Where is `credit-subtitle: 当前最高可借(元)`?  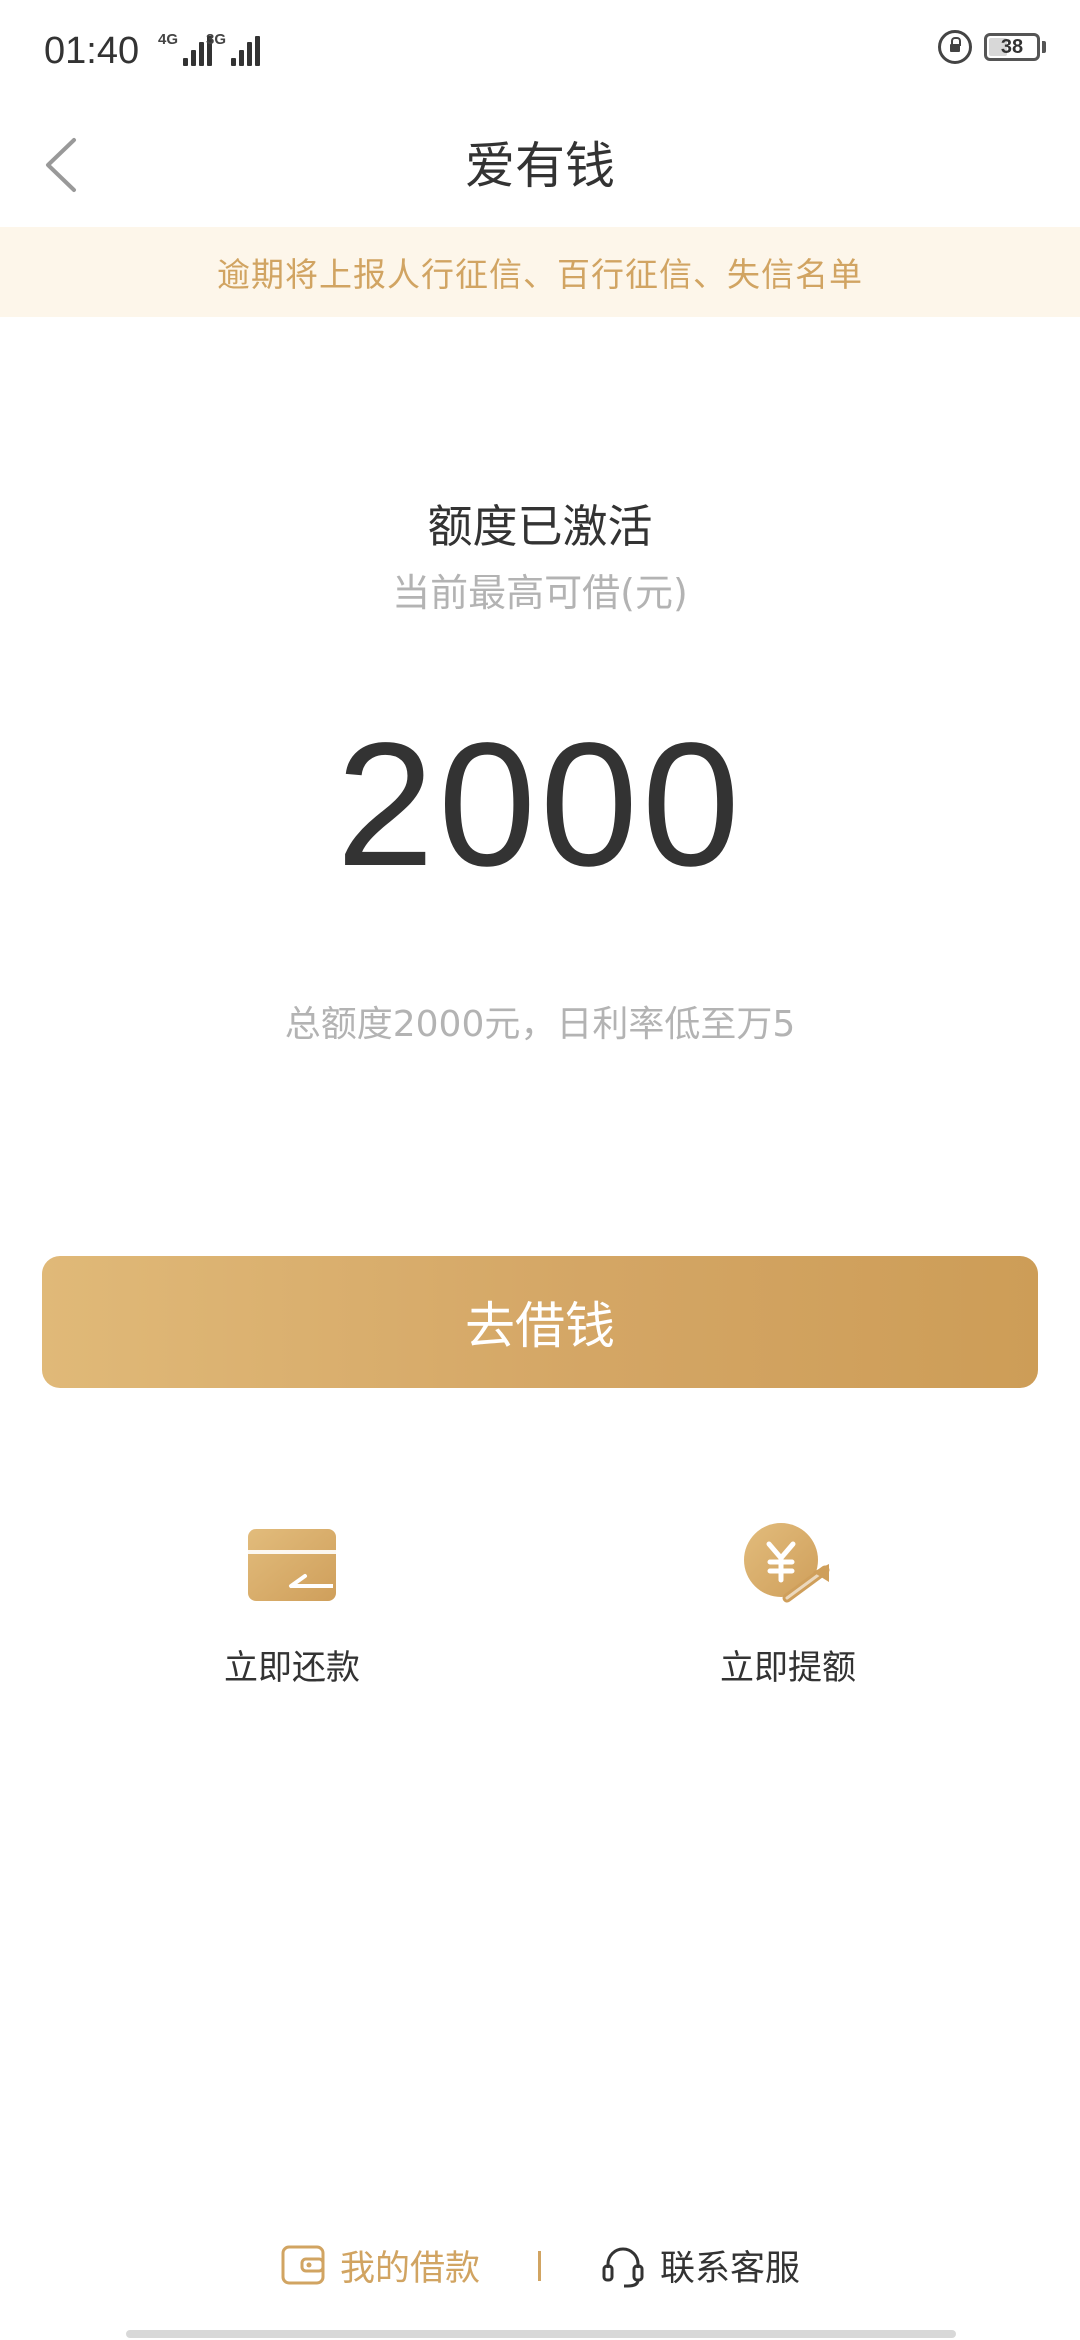 credit-subtitle: 当前最高可借(元) is located at coordinates (540, 593).